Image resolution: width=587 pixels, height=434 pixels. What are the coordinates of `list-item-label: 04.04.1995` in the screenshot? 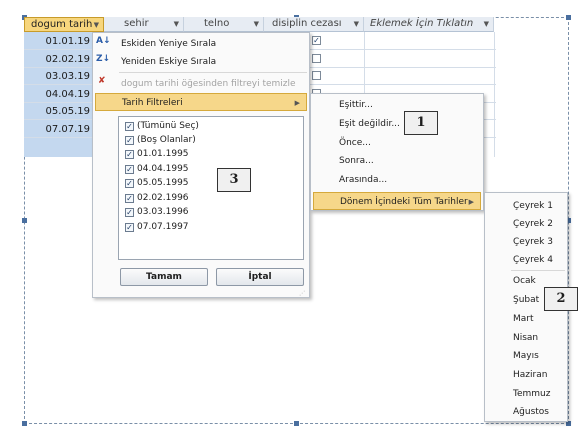 It's located at (163, 169).